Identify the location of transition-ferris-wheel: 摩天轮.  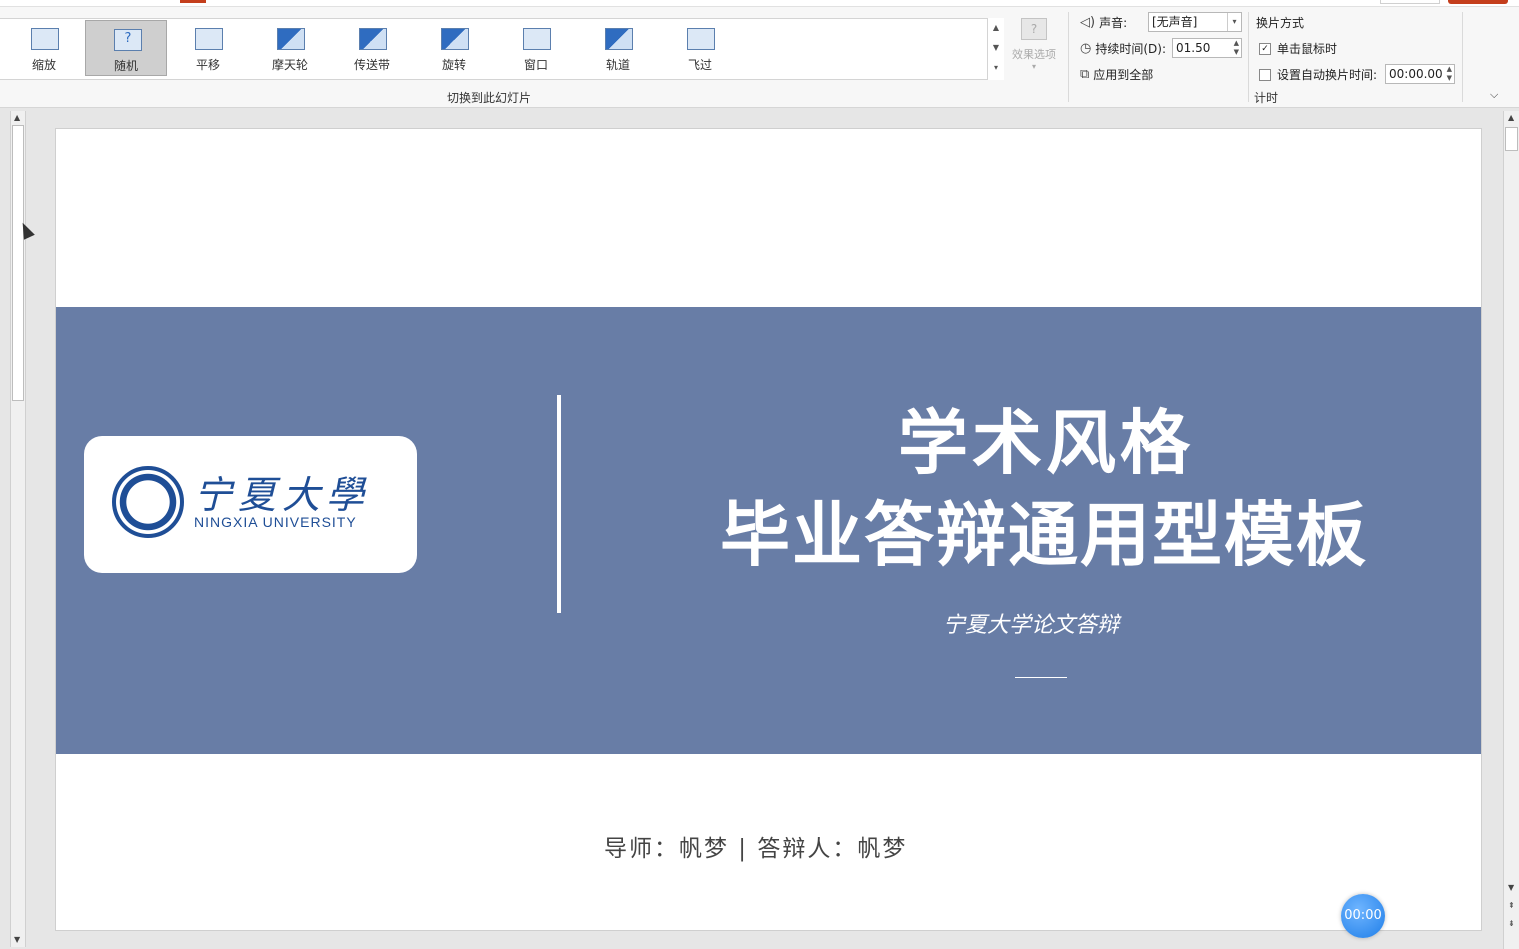
(290, 48).